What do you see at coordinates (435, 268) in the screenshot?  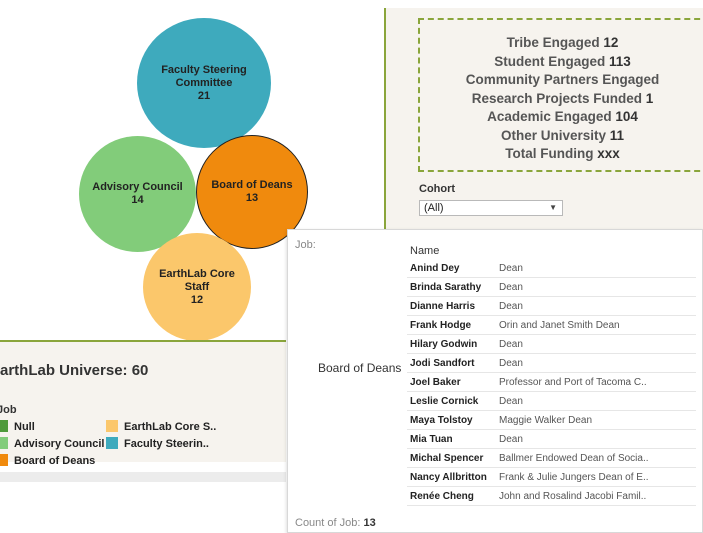 I see `member-name: Anind Dey` at bounding box center [435, 268].